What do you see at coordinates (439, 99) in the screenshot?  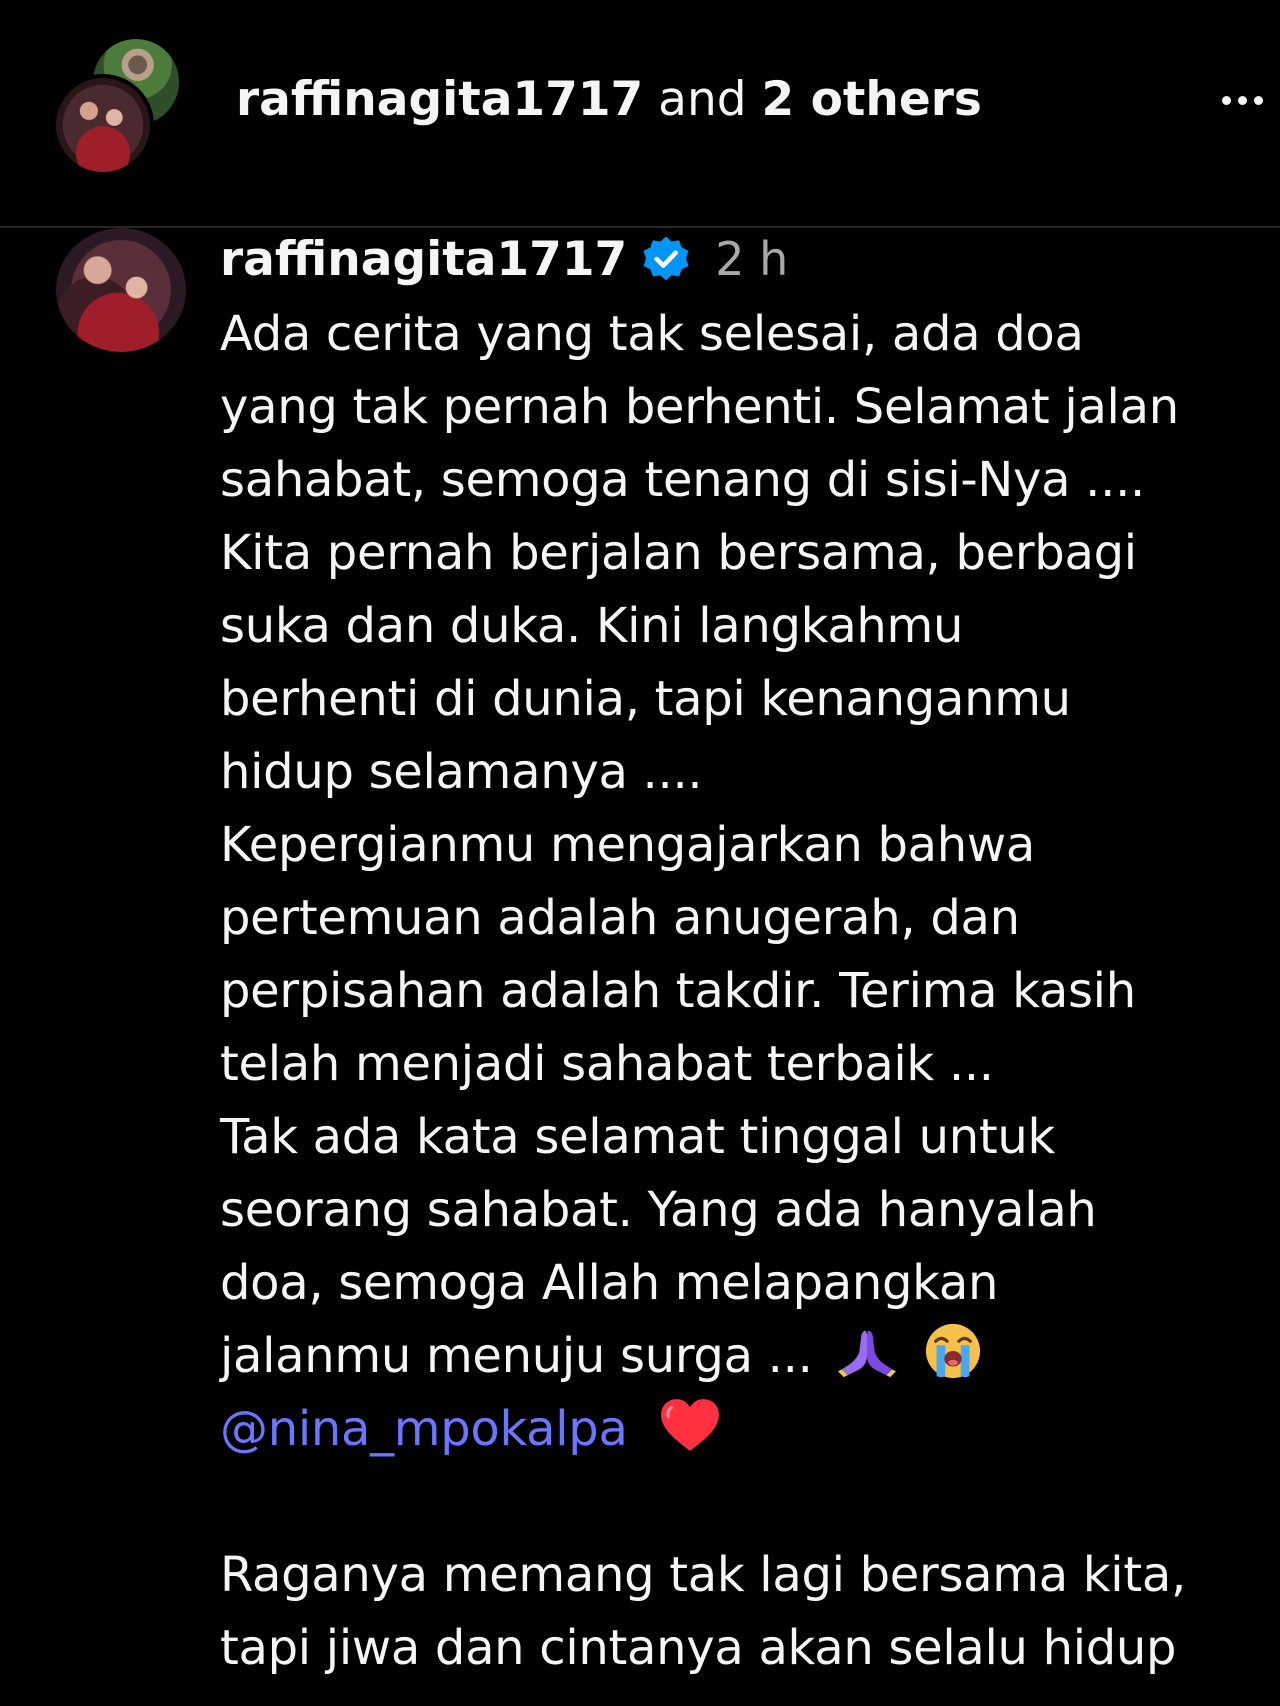 I see `header-username: raffinagita1717` at bounding box center [439, 99].